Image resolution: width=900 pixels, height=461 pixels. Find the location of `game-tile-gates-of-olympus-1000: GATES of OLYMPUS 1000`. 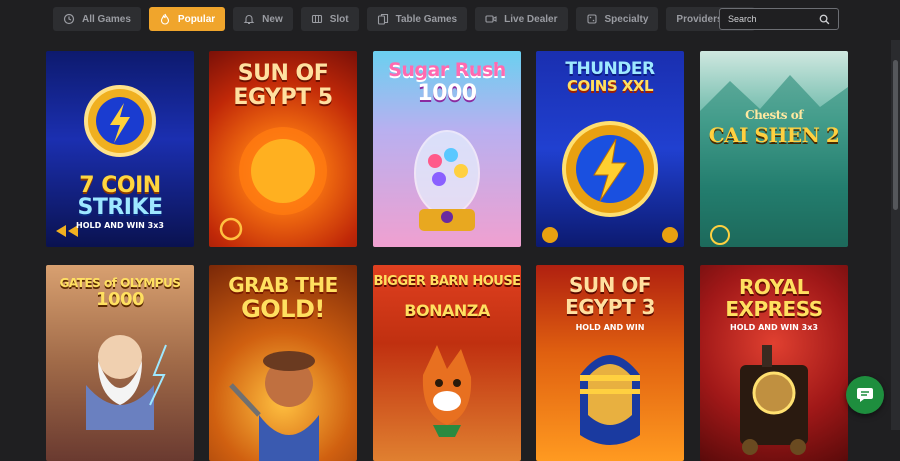

game-tile-gates-of-olympus-1000: GATES of OLYMPUS 1000 is located at coordinates (120, 363).